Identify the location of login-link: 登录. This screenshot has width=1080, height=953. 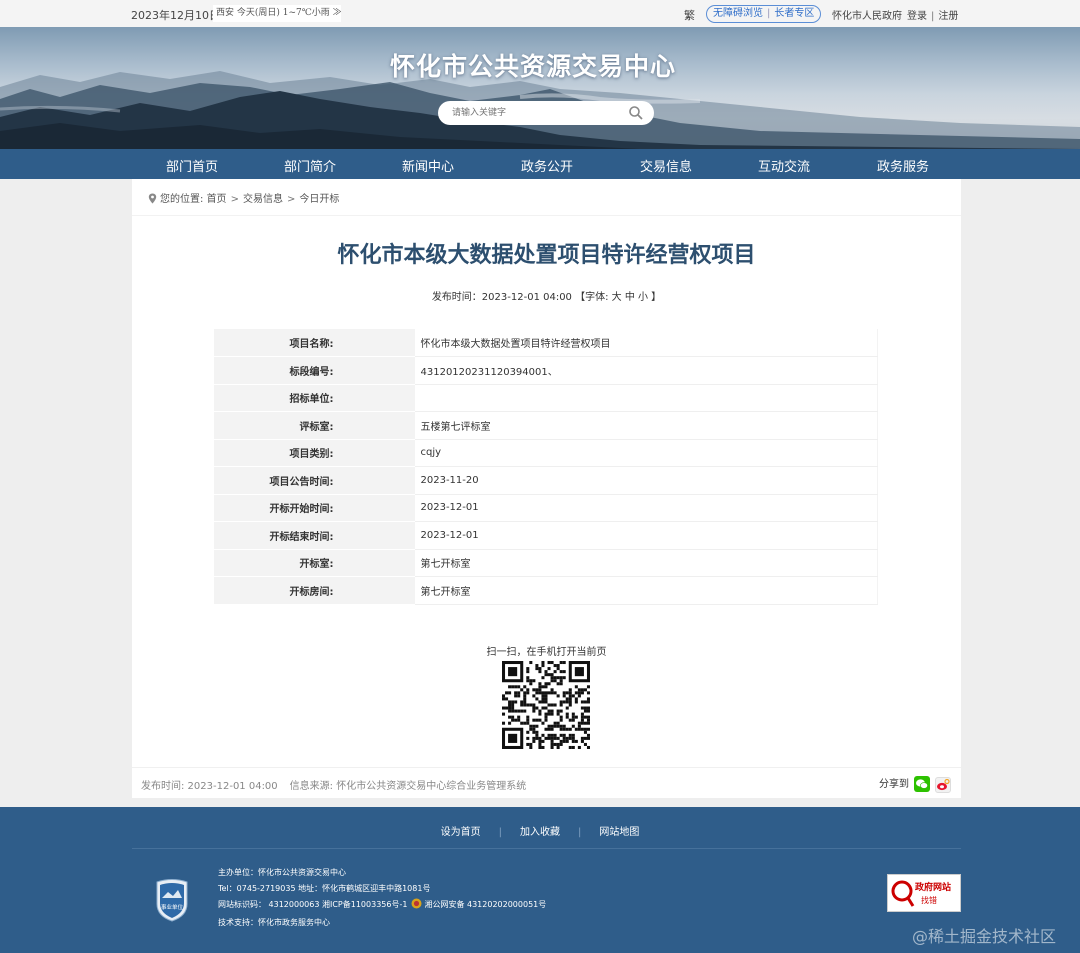
(917, 16).